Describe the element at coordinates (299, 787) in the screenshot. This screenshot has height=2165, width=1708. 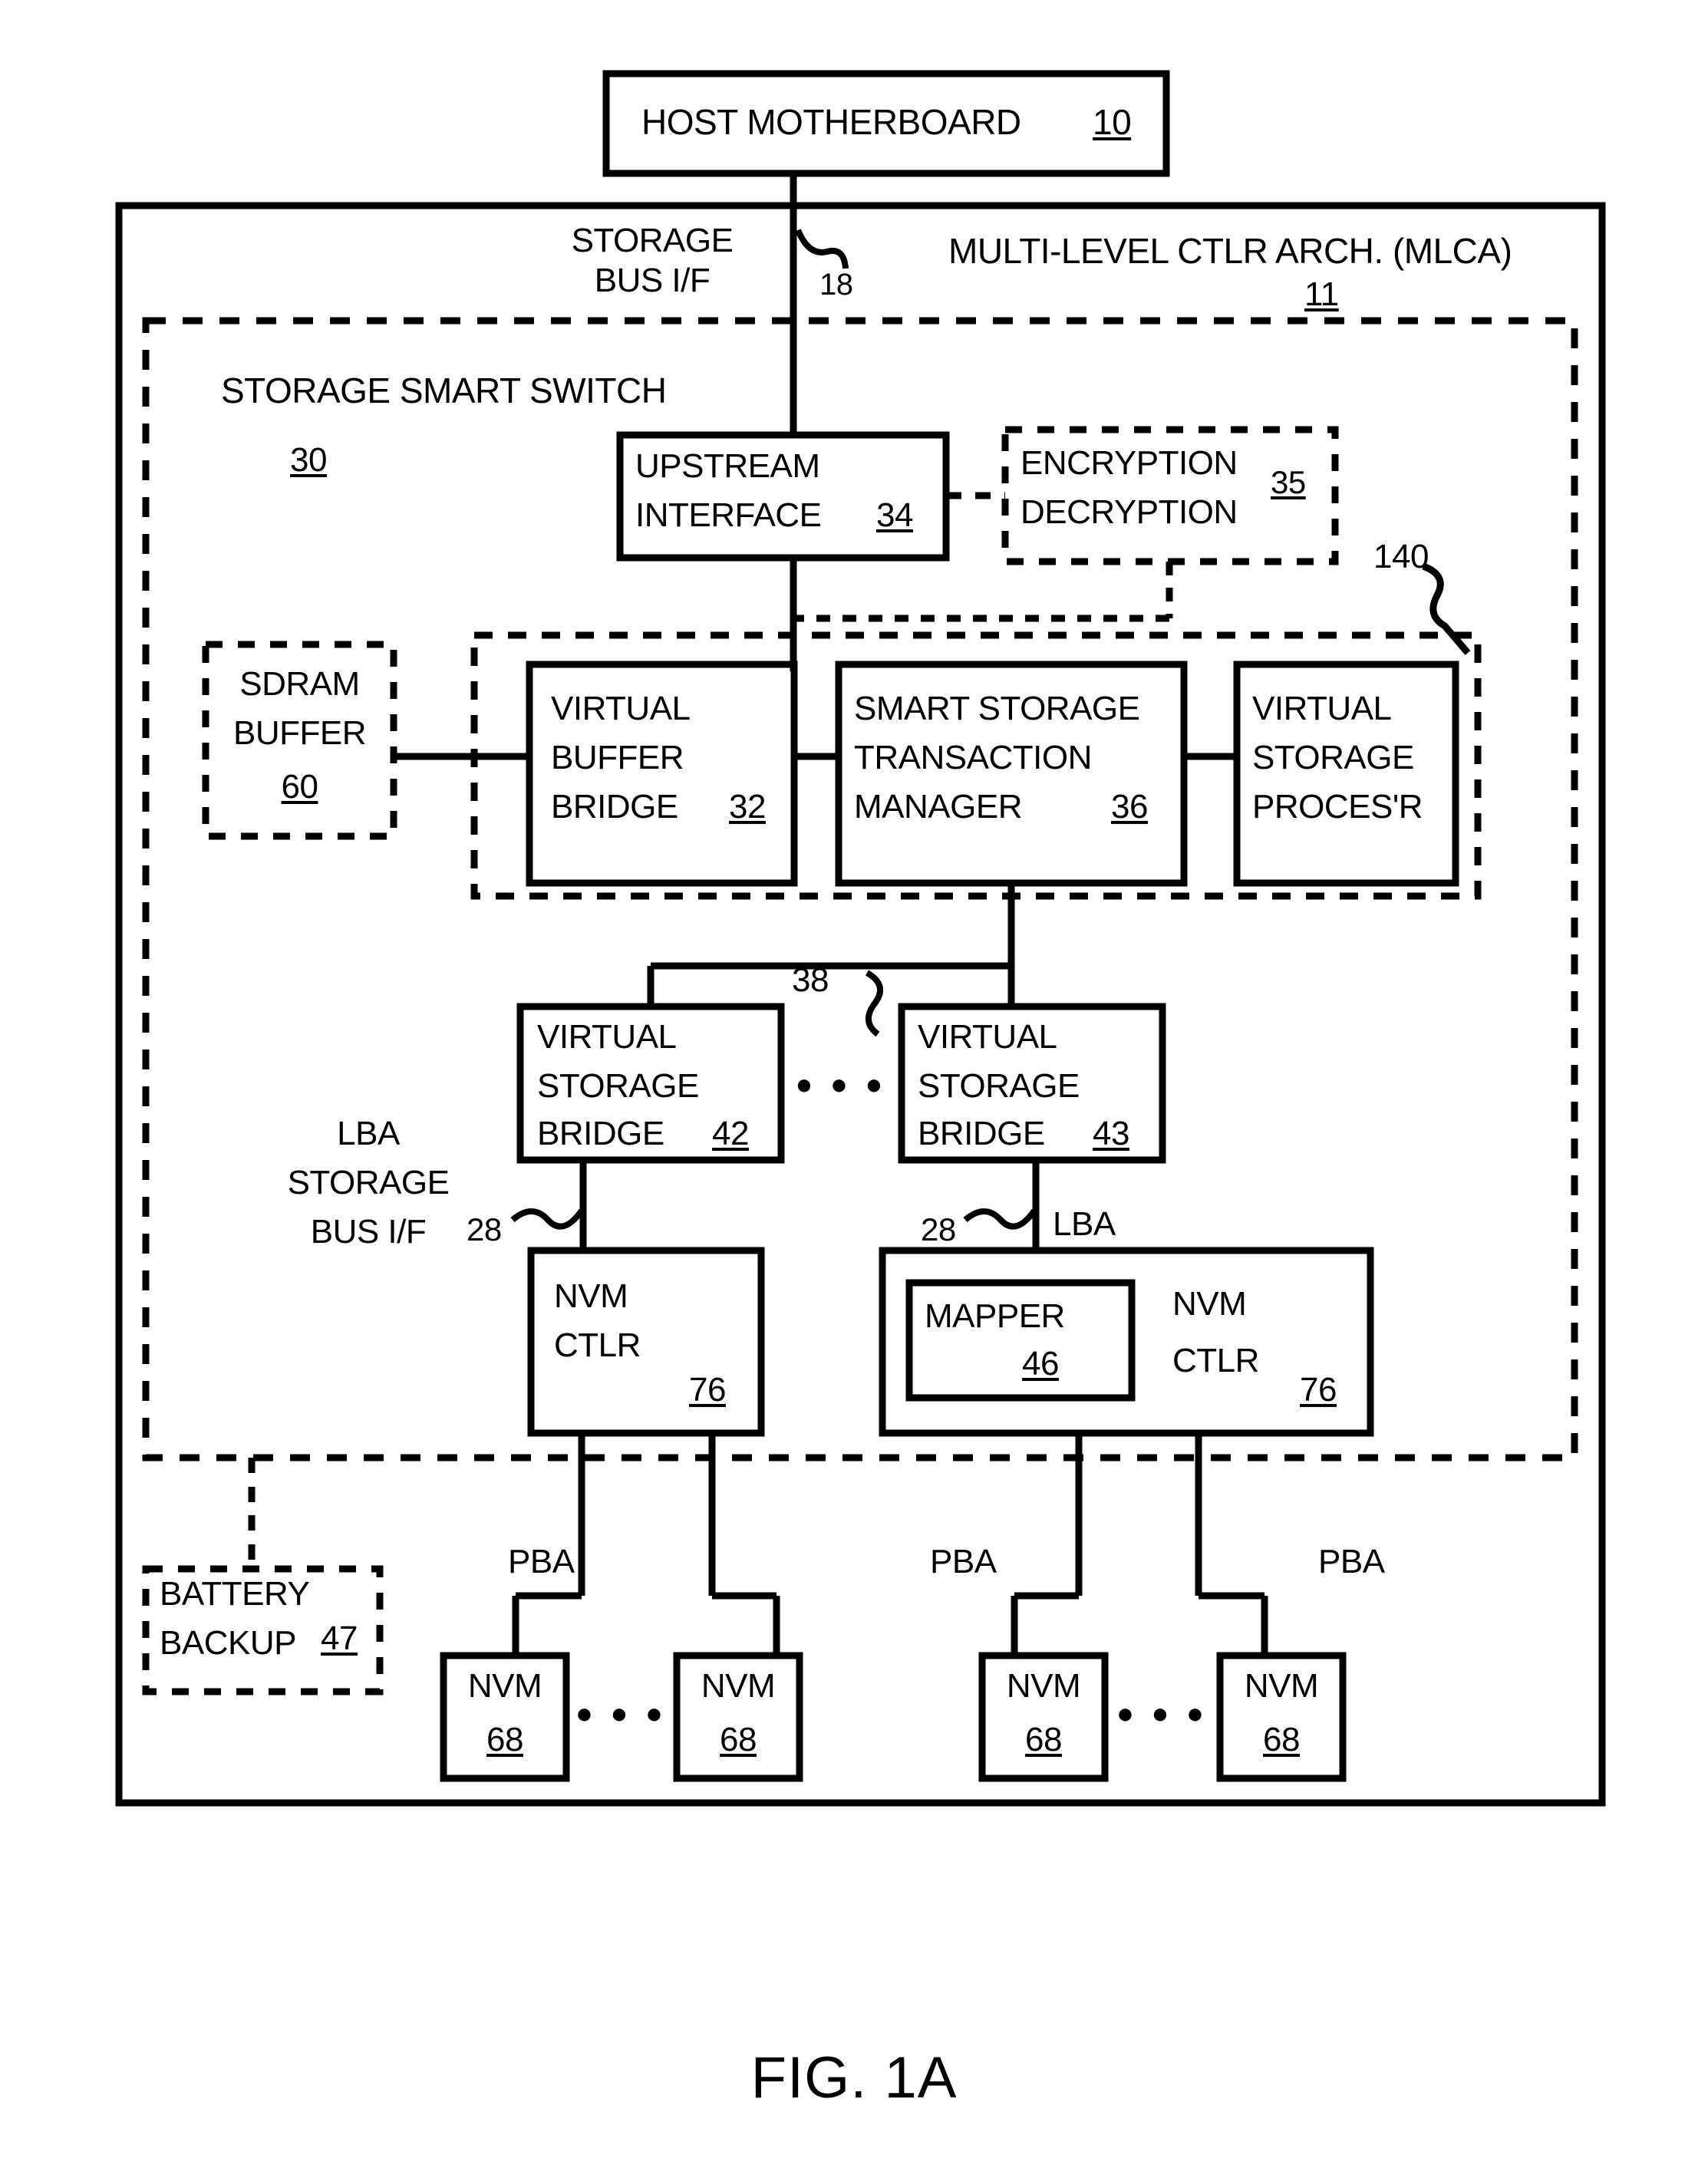
I see `sdram-buffer-ref: 60` at that location.